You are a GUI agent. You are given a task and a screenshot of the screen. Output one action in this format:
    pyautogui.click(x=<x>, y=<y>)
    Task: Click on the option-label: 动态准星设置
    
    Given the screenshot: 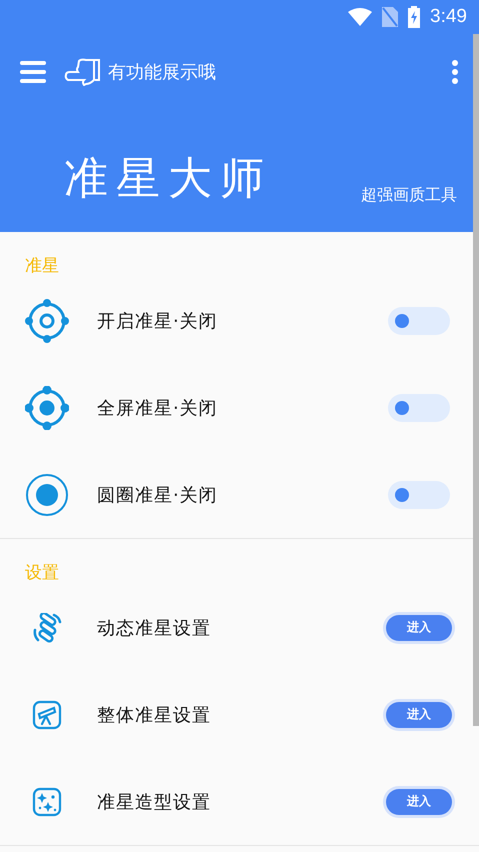 What is the action you would take?
    pyautogui.click(x=154, y=628)
    